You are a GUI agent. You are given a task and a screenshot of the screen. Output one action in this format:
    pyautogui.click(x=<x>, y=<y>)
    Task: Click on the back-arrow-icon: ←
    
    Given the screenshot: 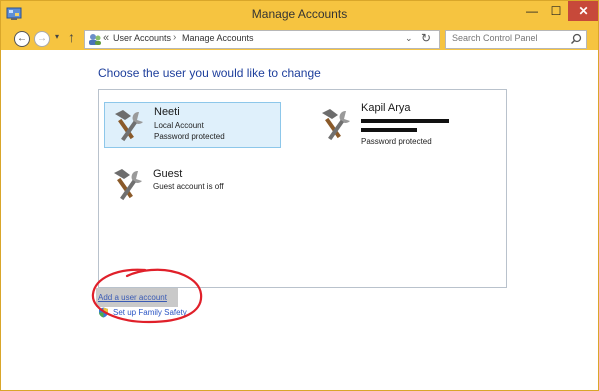 What is the action you would take?
    pyautogui.click(x=22, y=38)
    